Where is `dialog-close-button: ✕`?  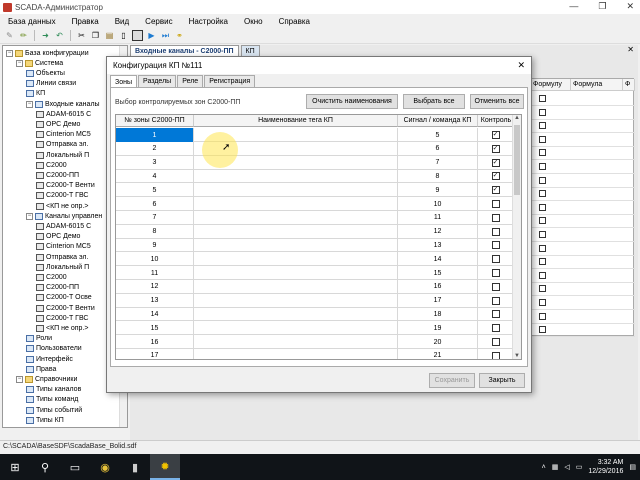 dialog-close-button: ✕ is located at coordinates (521, 65).